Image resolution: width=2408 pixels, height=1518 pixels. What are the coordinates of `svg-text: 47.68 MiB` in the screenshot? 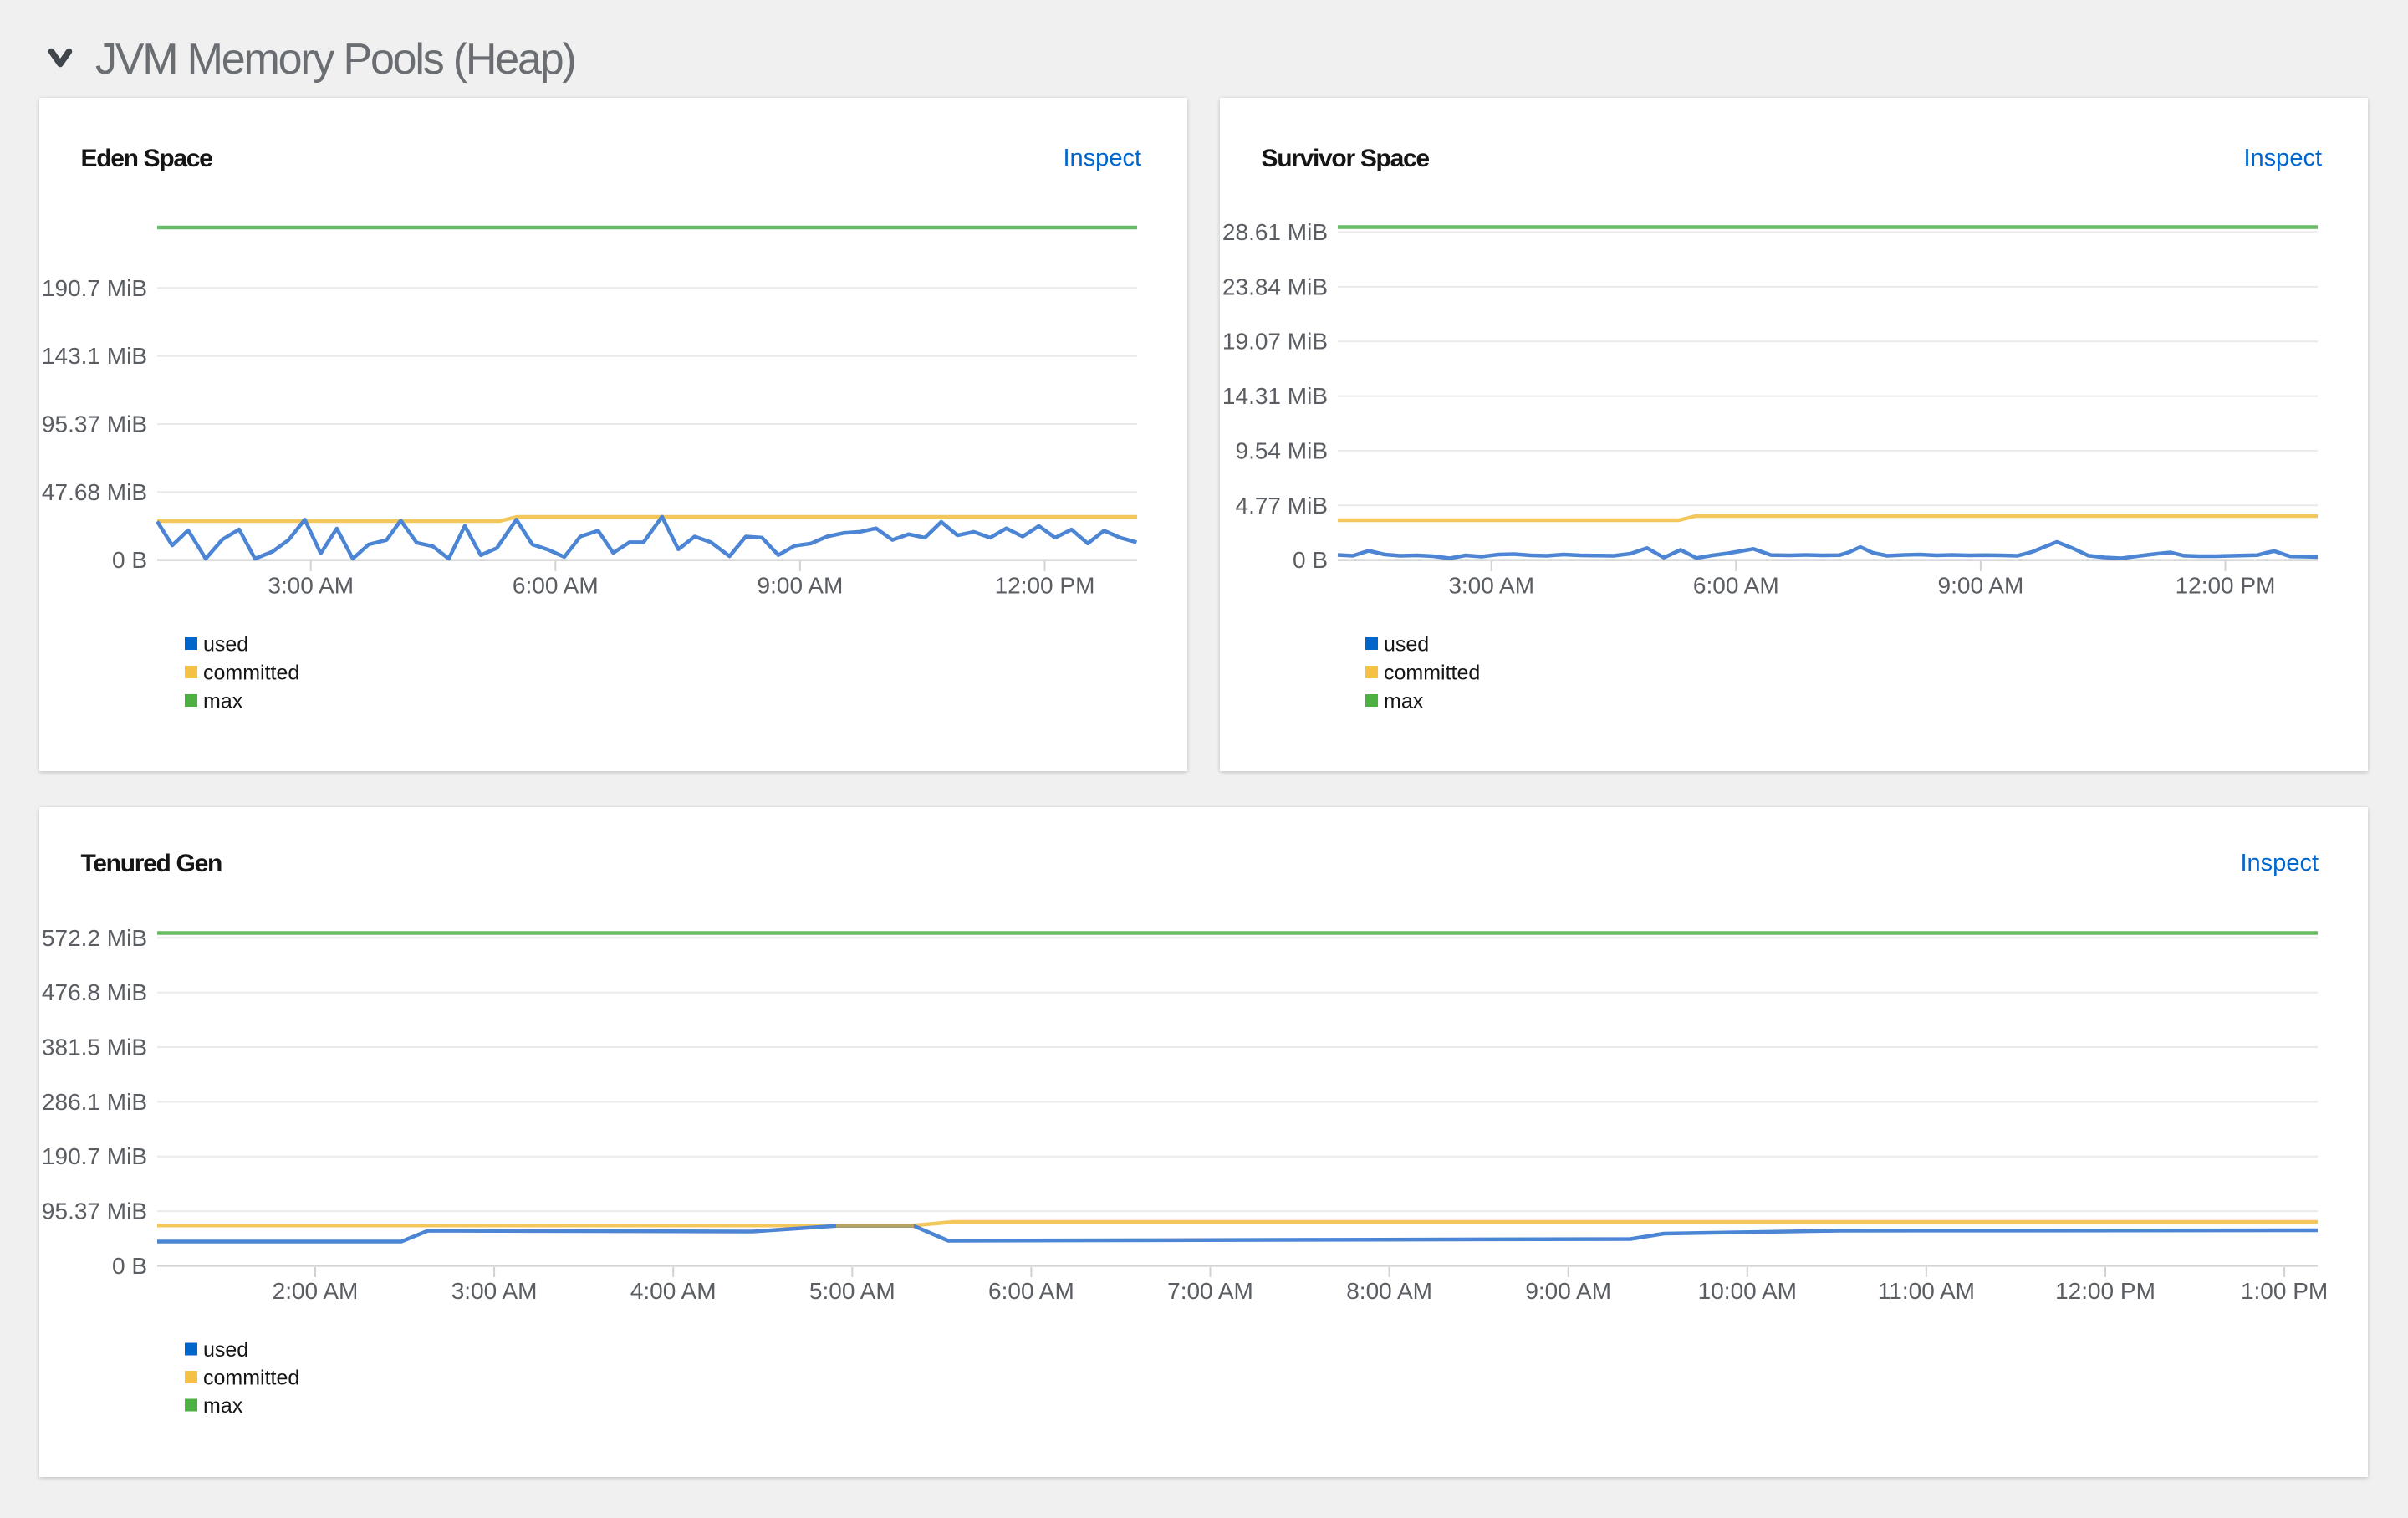 It's located at (95, 492).